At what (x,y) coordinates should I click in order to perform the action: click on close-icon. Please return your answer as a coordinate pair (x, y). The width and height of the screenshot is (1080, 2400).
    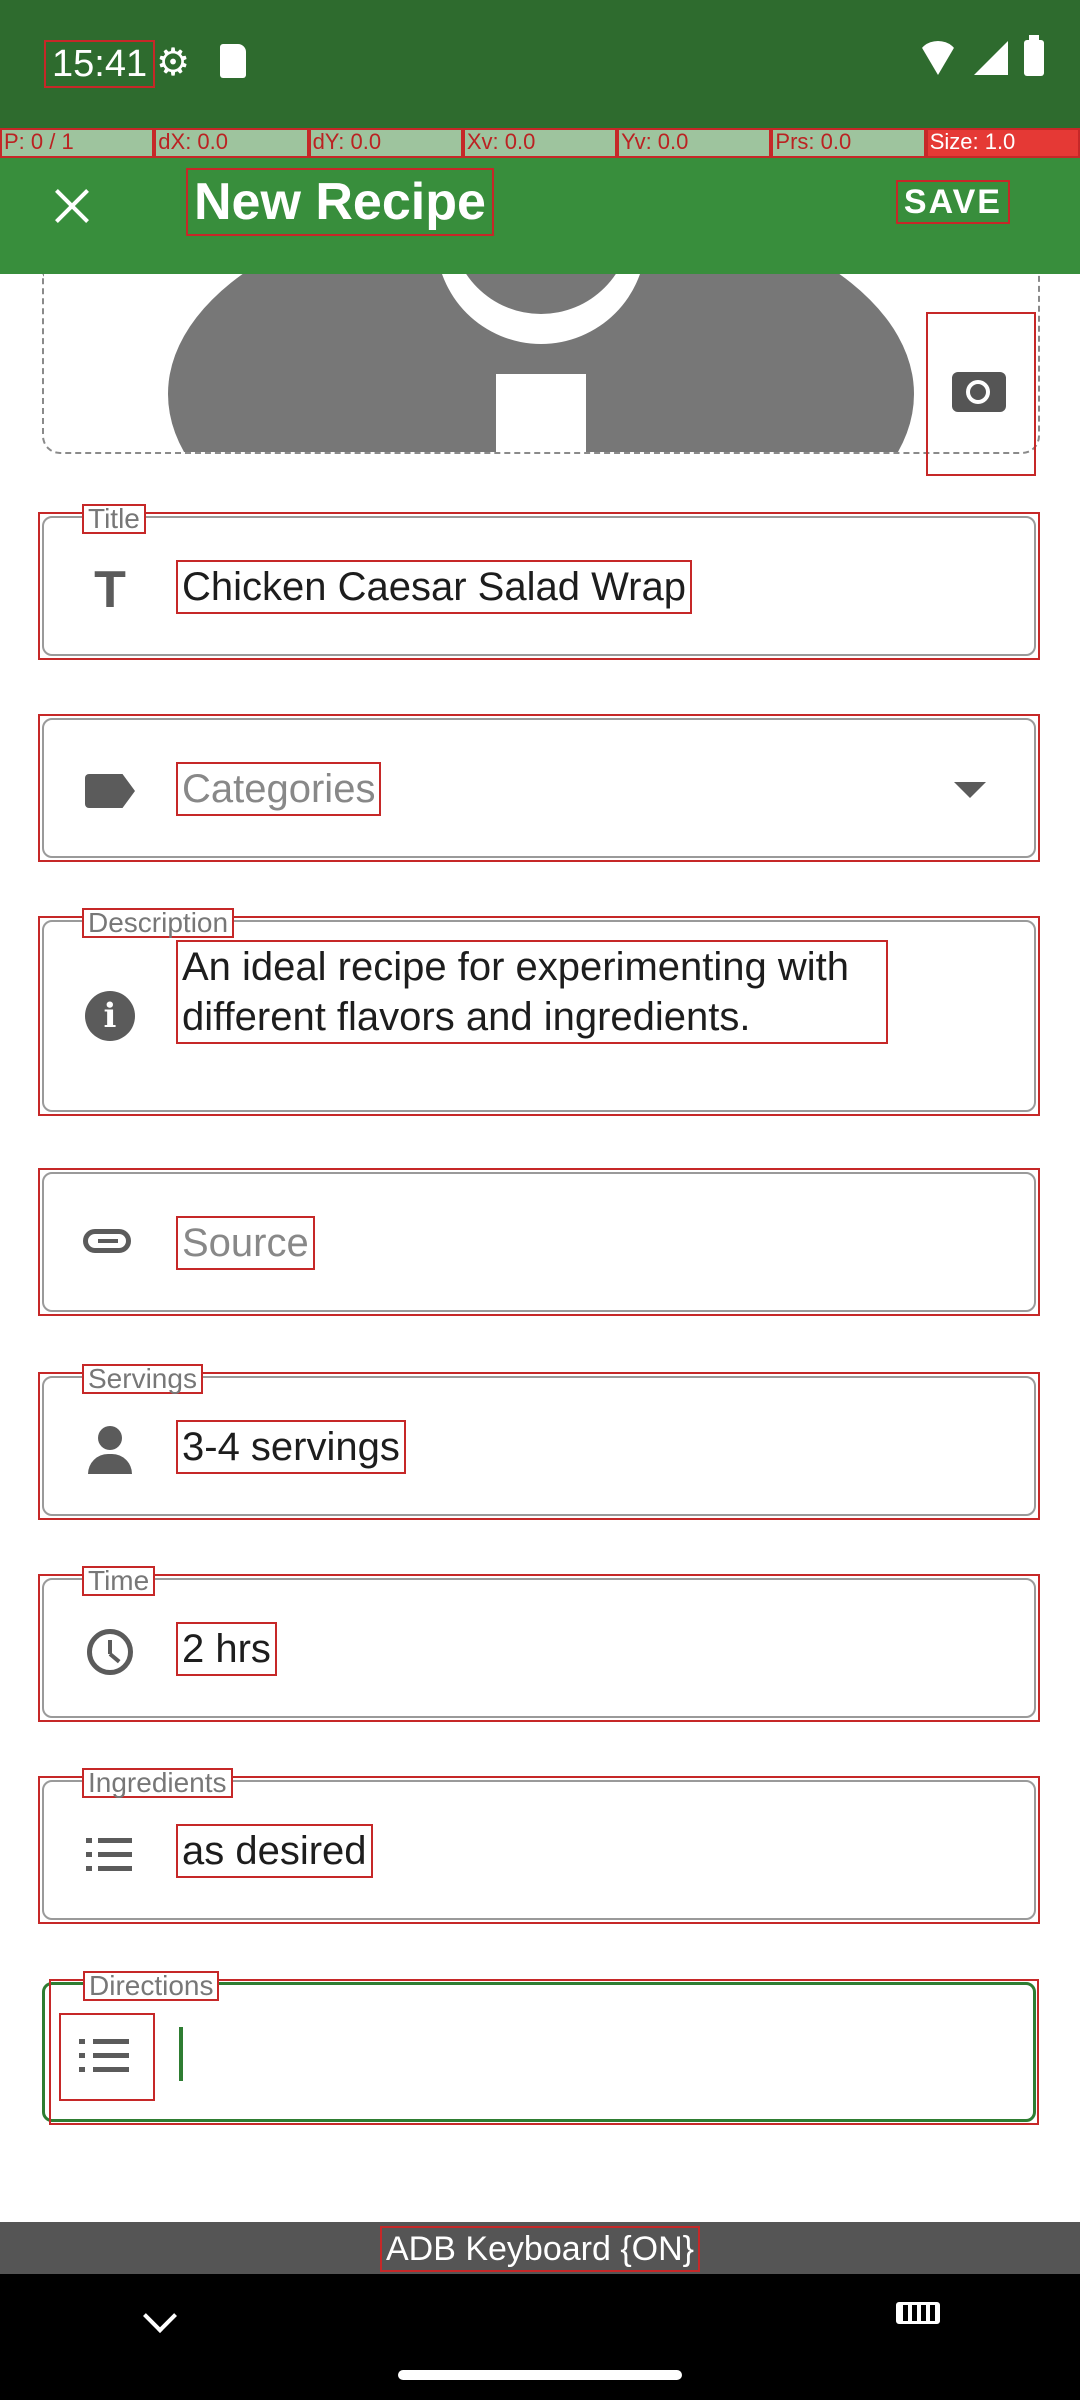
    Looking at the image, I should click on (72, 206).